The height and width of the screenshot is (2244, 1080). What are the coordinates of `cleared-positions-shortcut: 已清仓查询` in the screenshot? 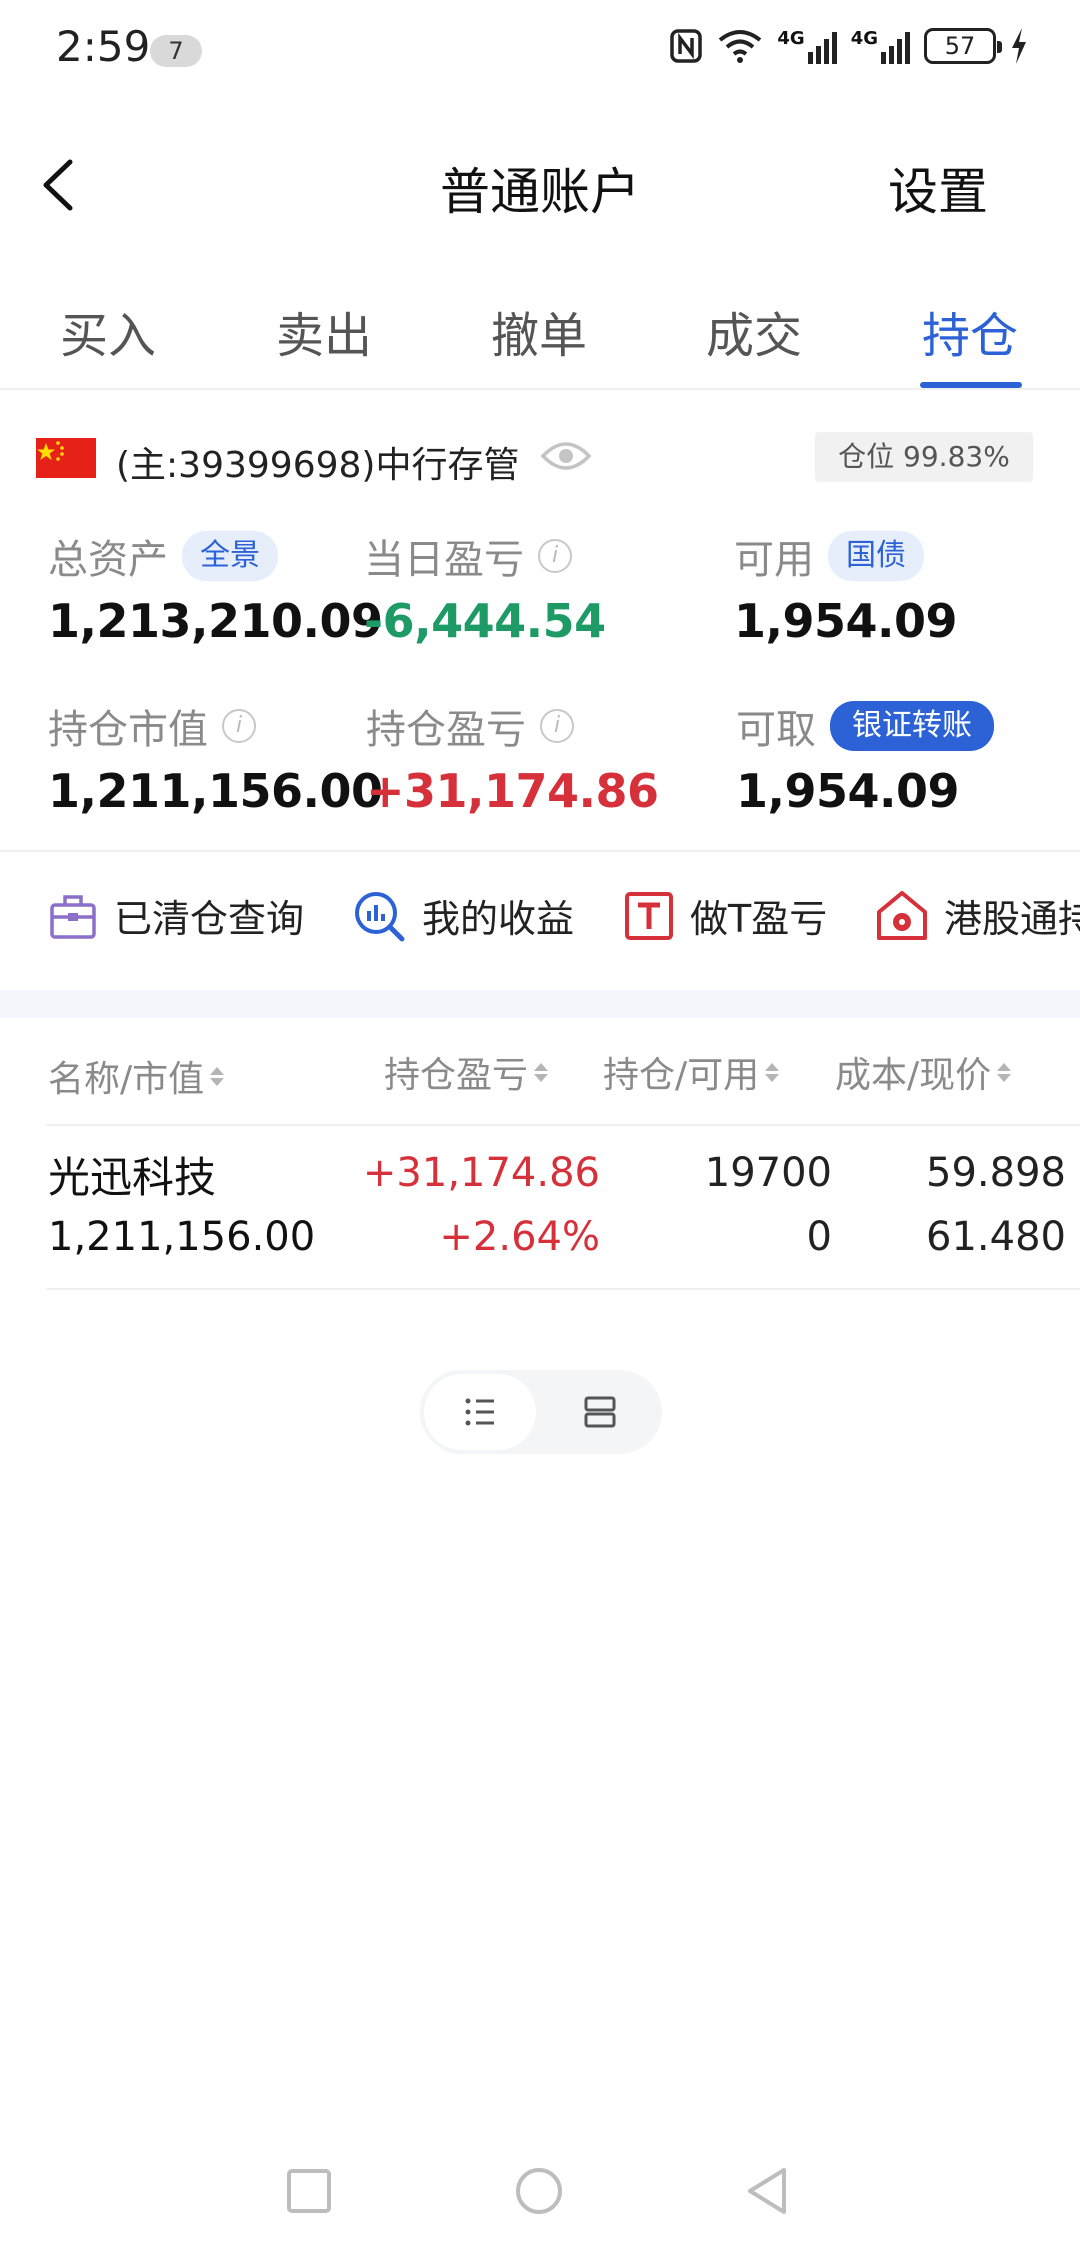 It's located at (176, 915).